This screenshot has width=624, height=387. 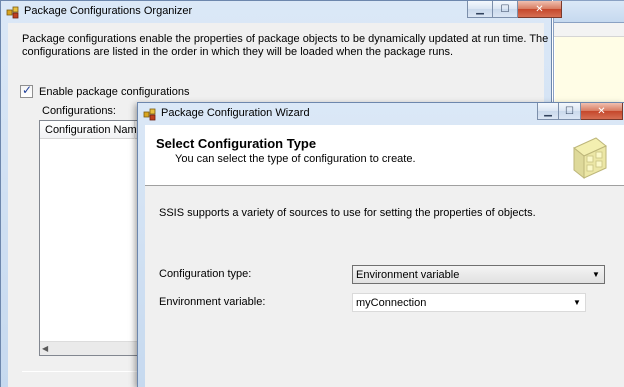 What do you see at coordinates (590, 158) in the screenshot?
I see `wizard-graphic-icon` at bounding box center [590, 158].